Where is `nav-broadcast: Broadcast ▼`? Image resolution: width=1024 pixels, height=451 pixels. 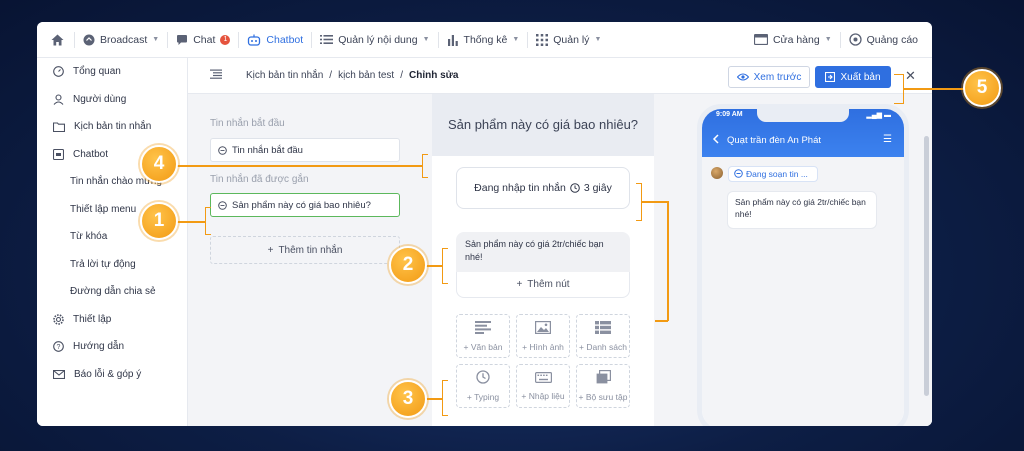 nav-broadcast: Broadcast ▼ is located at coordinates (121, 39).